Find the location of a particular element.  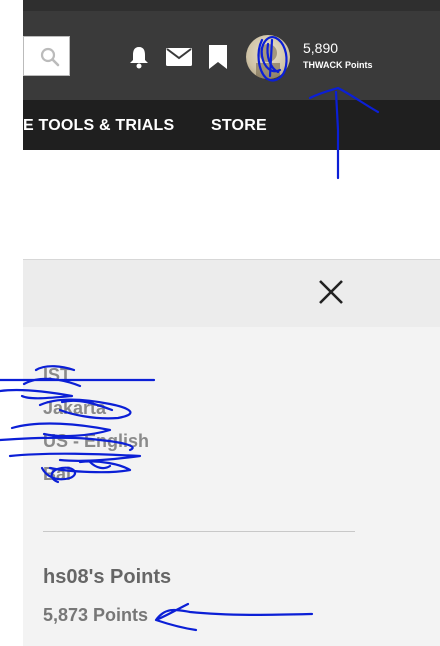

search-button is located at coordinates (46, 56).